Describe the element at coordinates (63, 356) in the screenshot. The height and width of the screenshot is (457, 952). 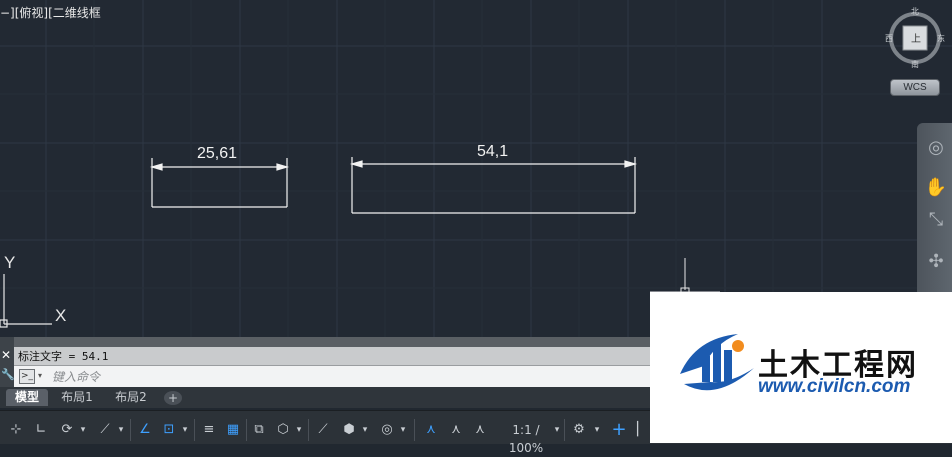
I see `command-history-text: 标注文字 = 54.1` at that location.